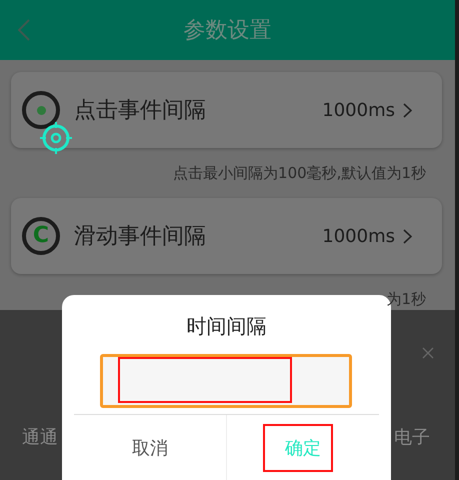  What do you see at coordinates (41, 110) in the screenshot?
I see `radio-icon` at bounding box center [41, 110].